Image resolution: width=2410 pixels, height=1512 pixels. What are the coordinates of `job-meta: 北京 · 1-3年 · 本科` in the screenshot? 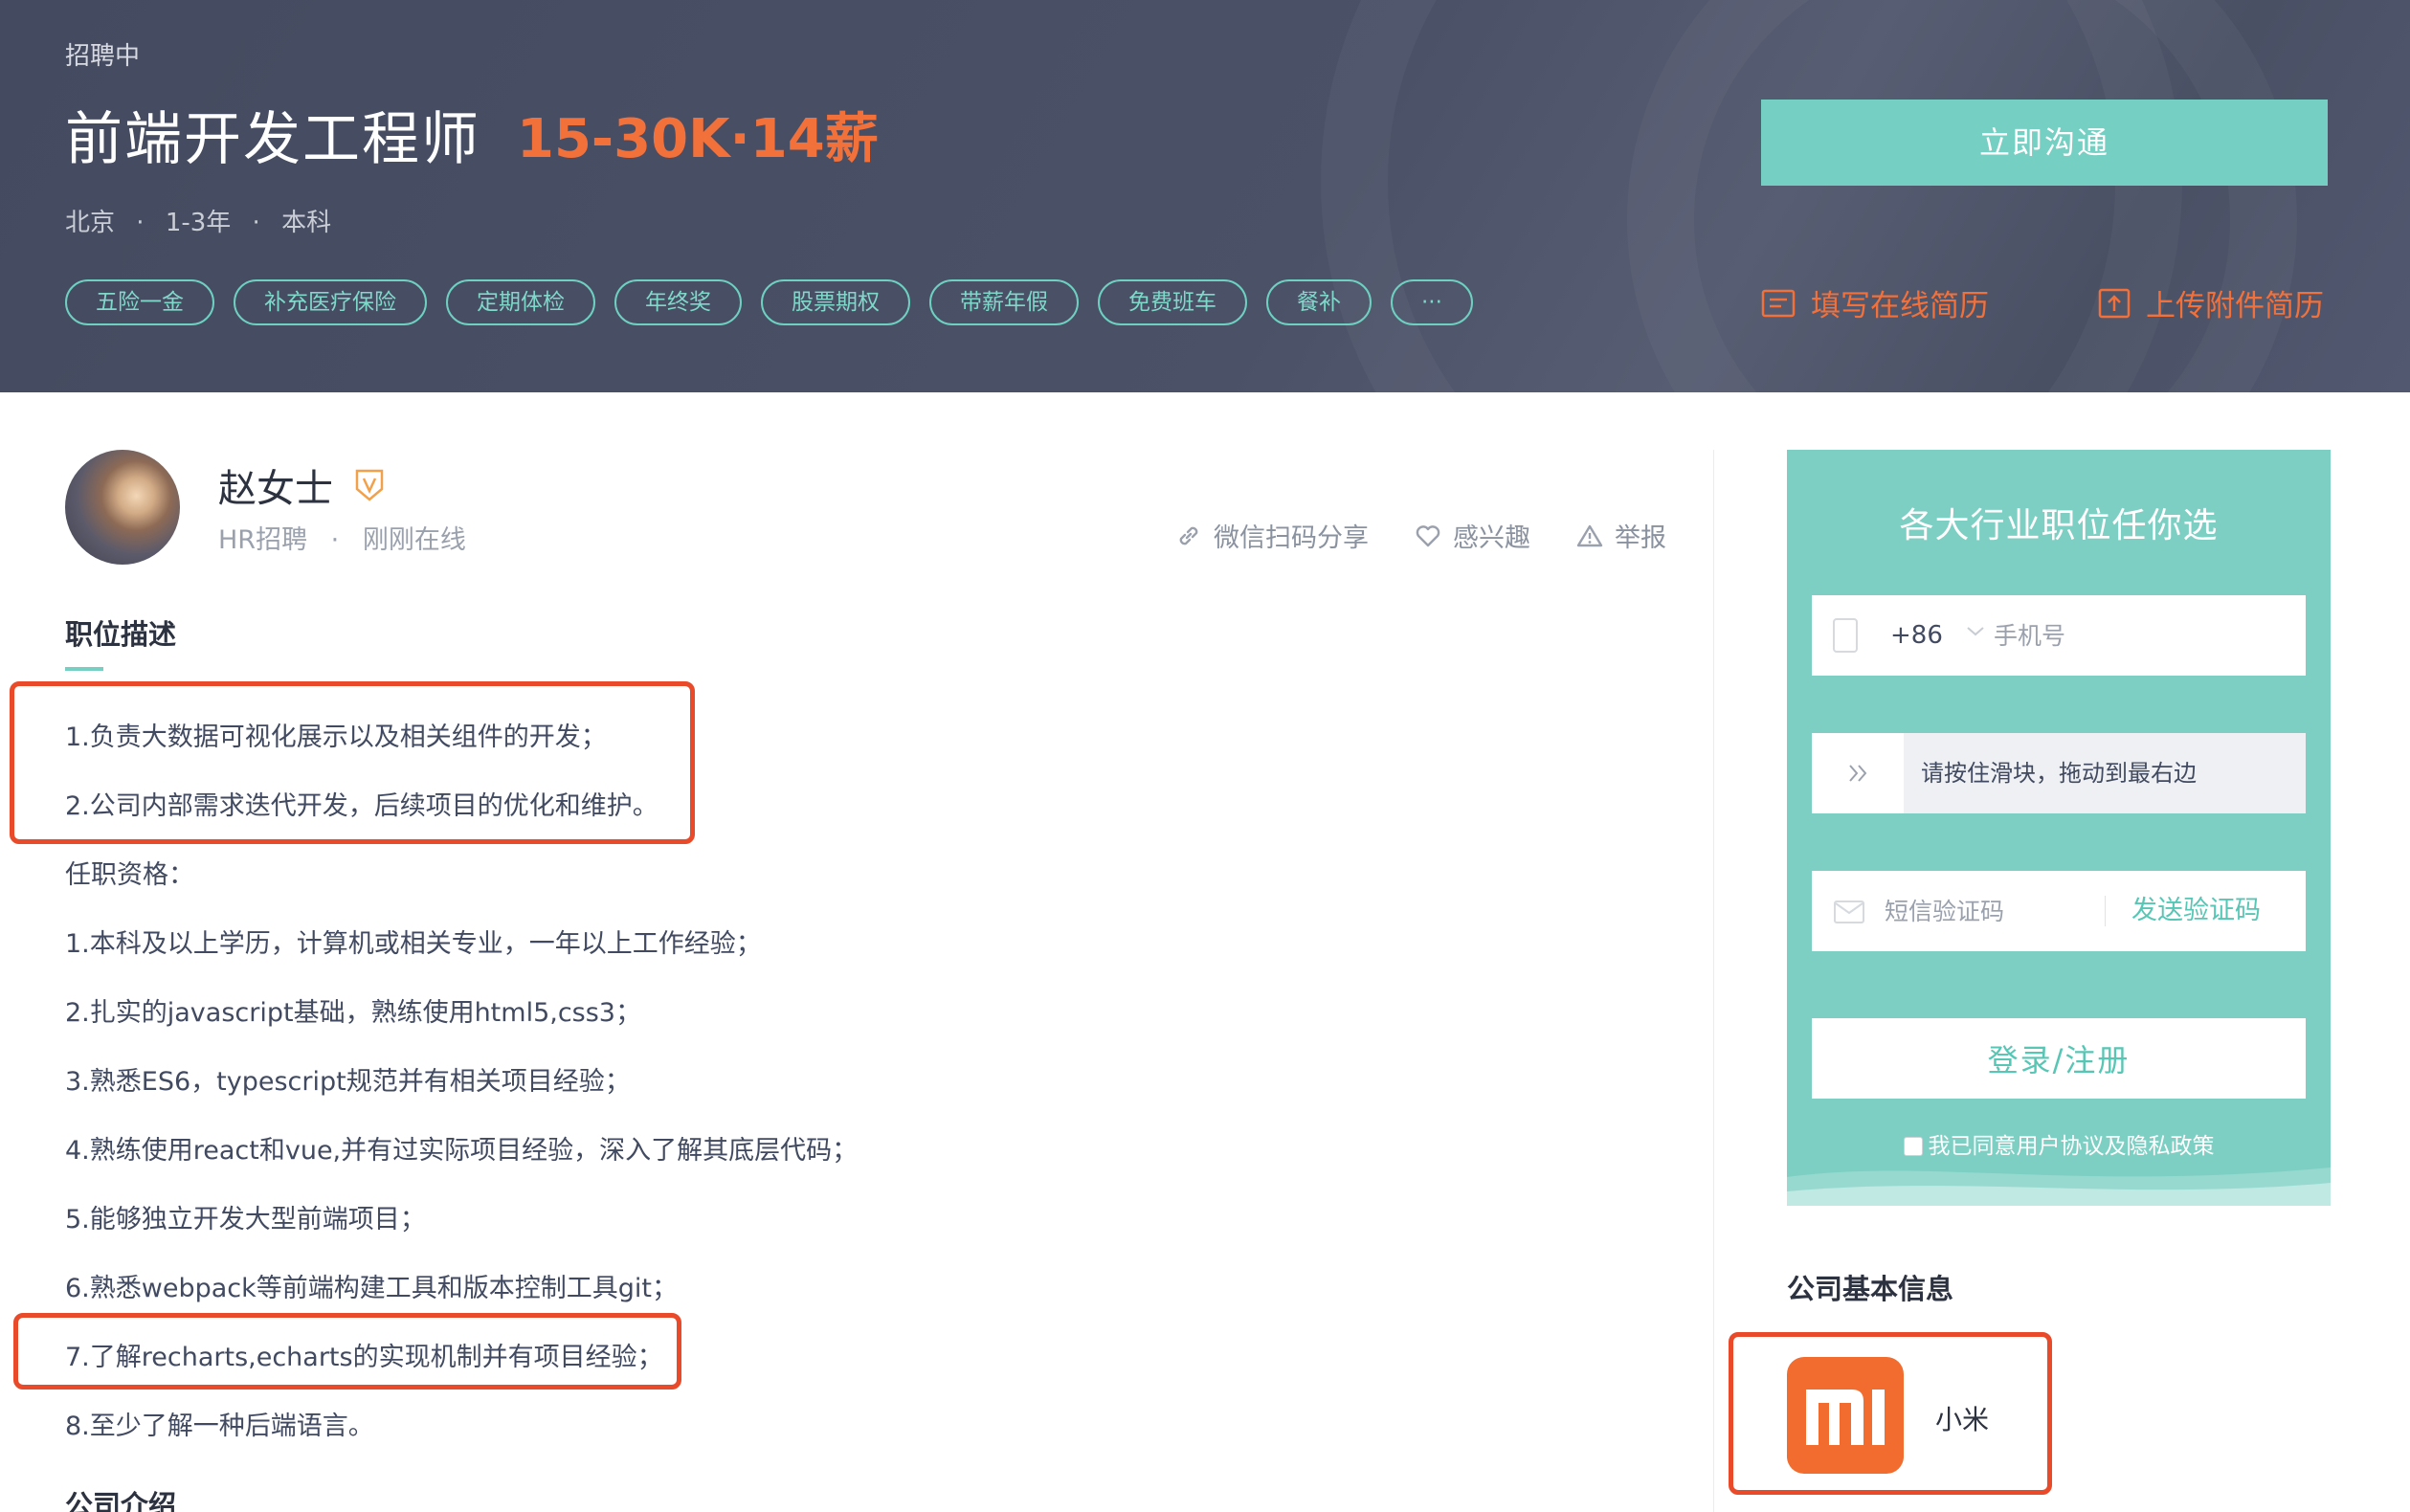 It's located at (198, 220).